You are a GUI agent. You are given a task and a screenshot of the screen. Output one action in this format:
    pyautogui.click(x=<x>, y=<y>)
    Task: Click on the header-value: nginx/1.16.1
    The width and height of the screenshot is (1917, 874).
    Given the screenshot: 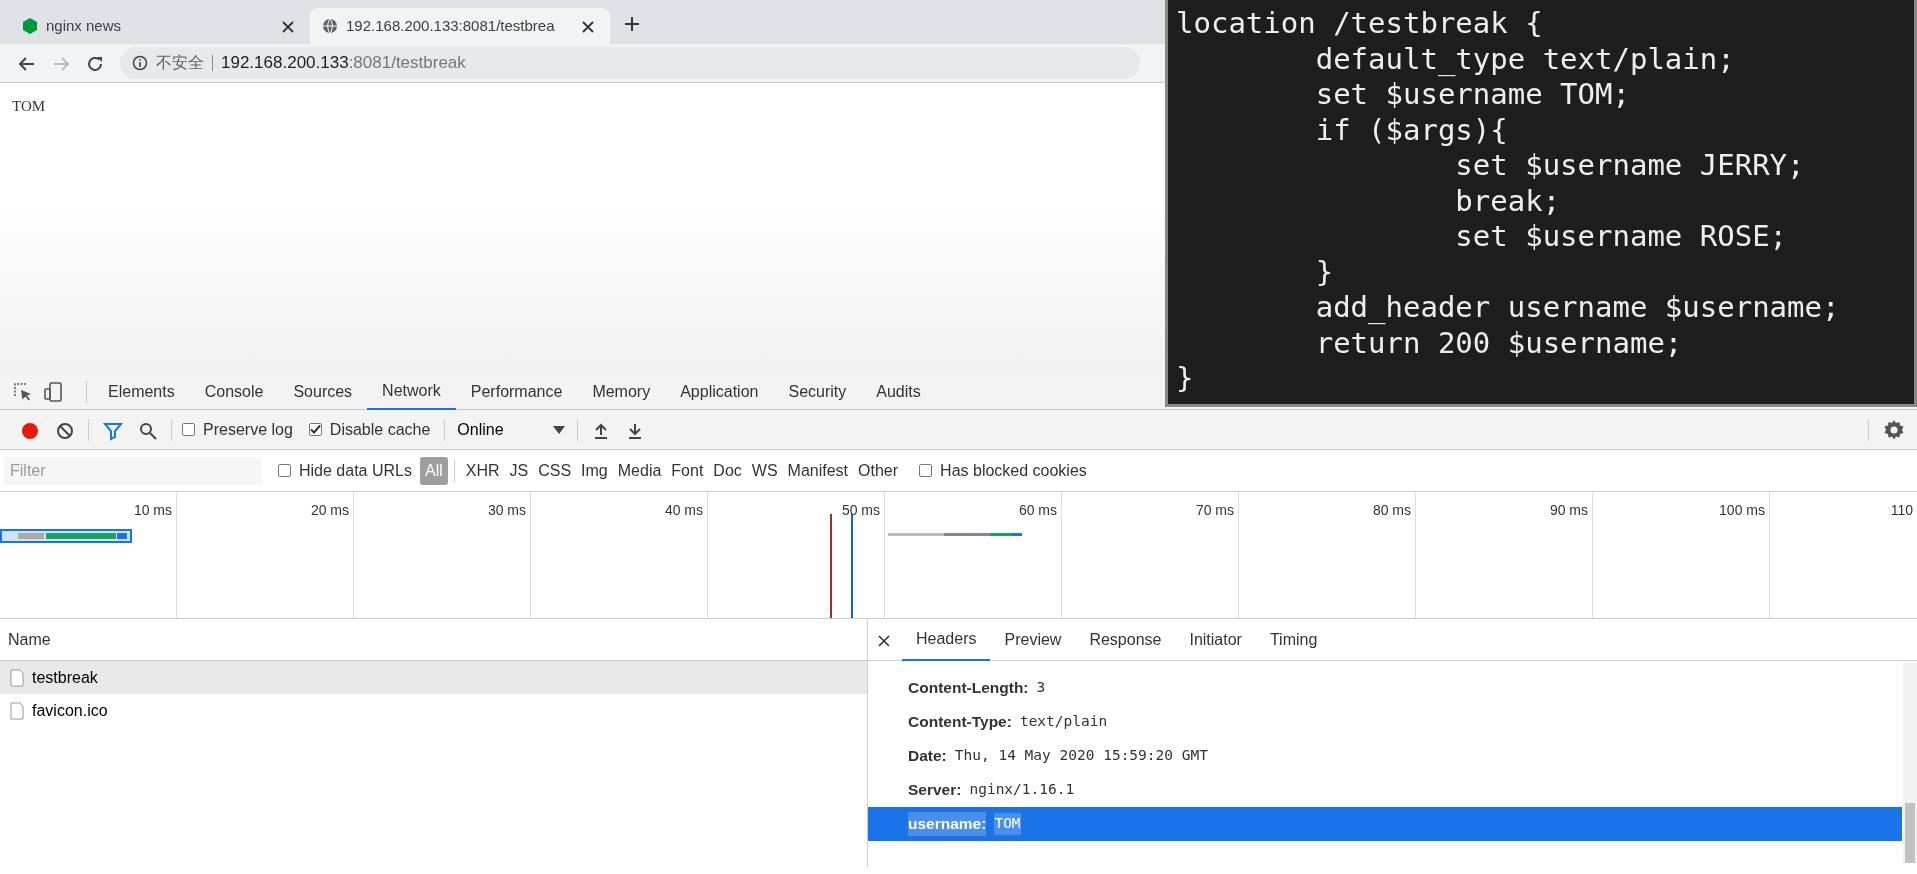 What is the action you would take?
    pyautogui.click(x=1022, y=790)
    